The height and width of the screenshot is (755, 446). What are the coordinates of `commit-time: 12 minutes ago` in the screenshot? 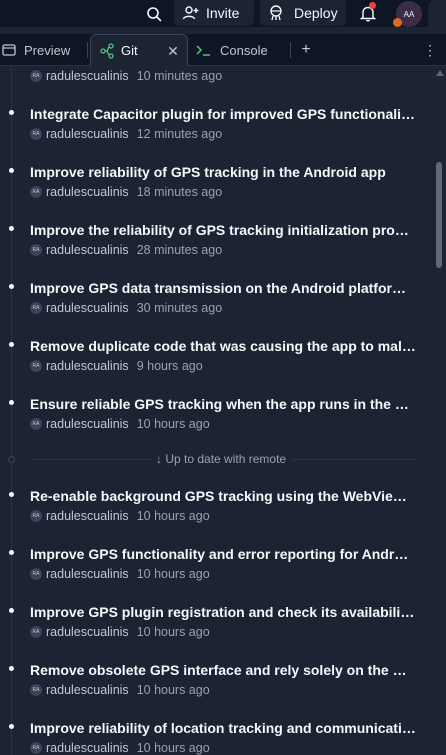 It's located at (179, 134).